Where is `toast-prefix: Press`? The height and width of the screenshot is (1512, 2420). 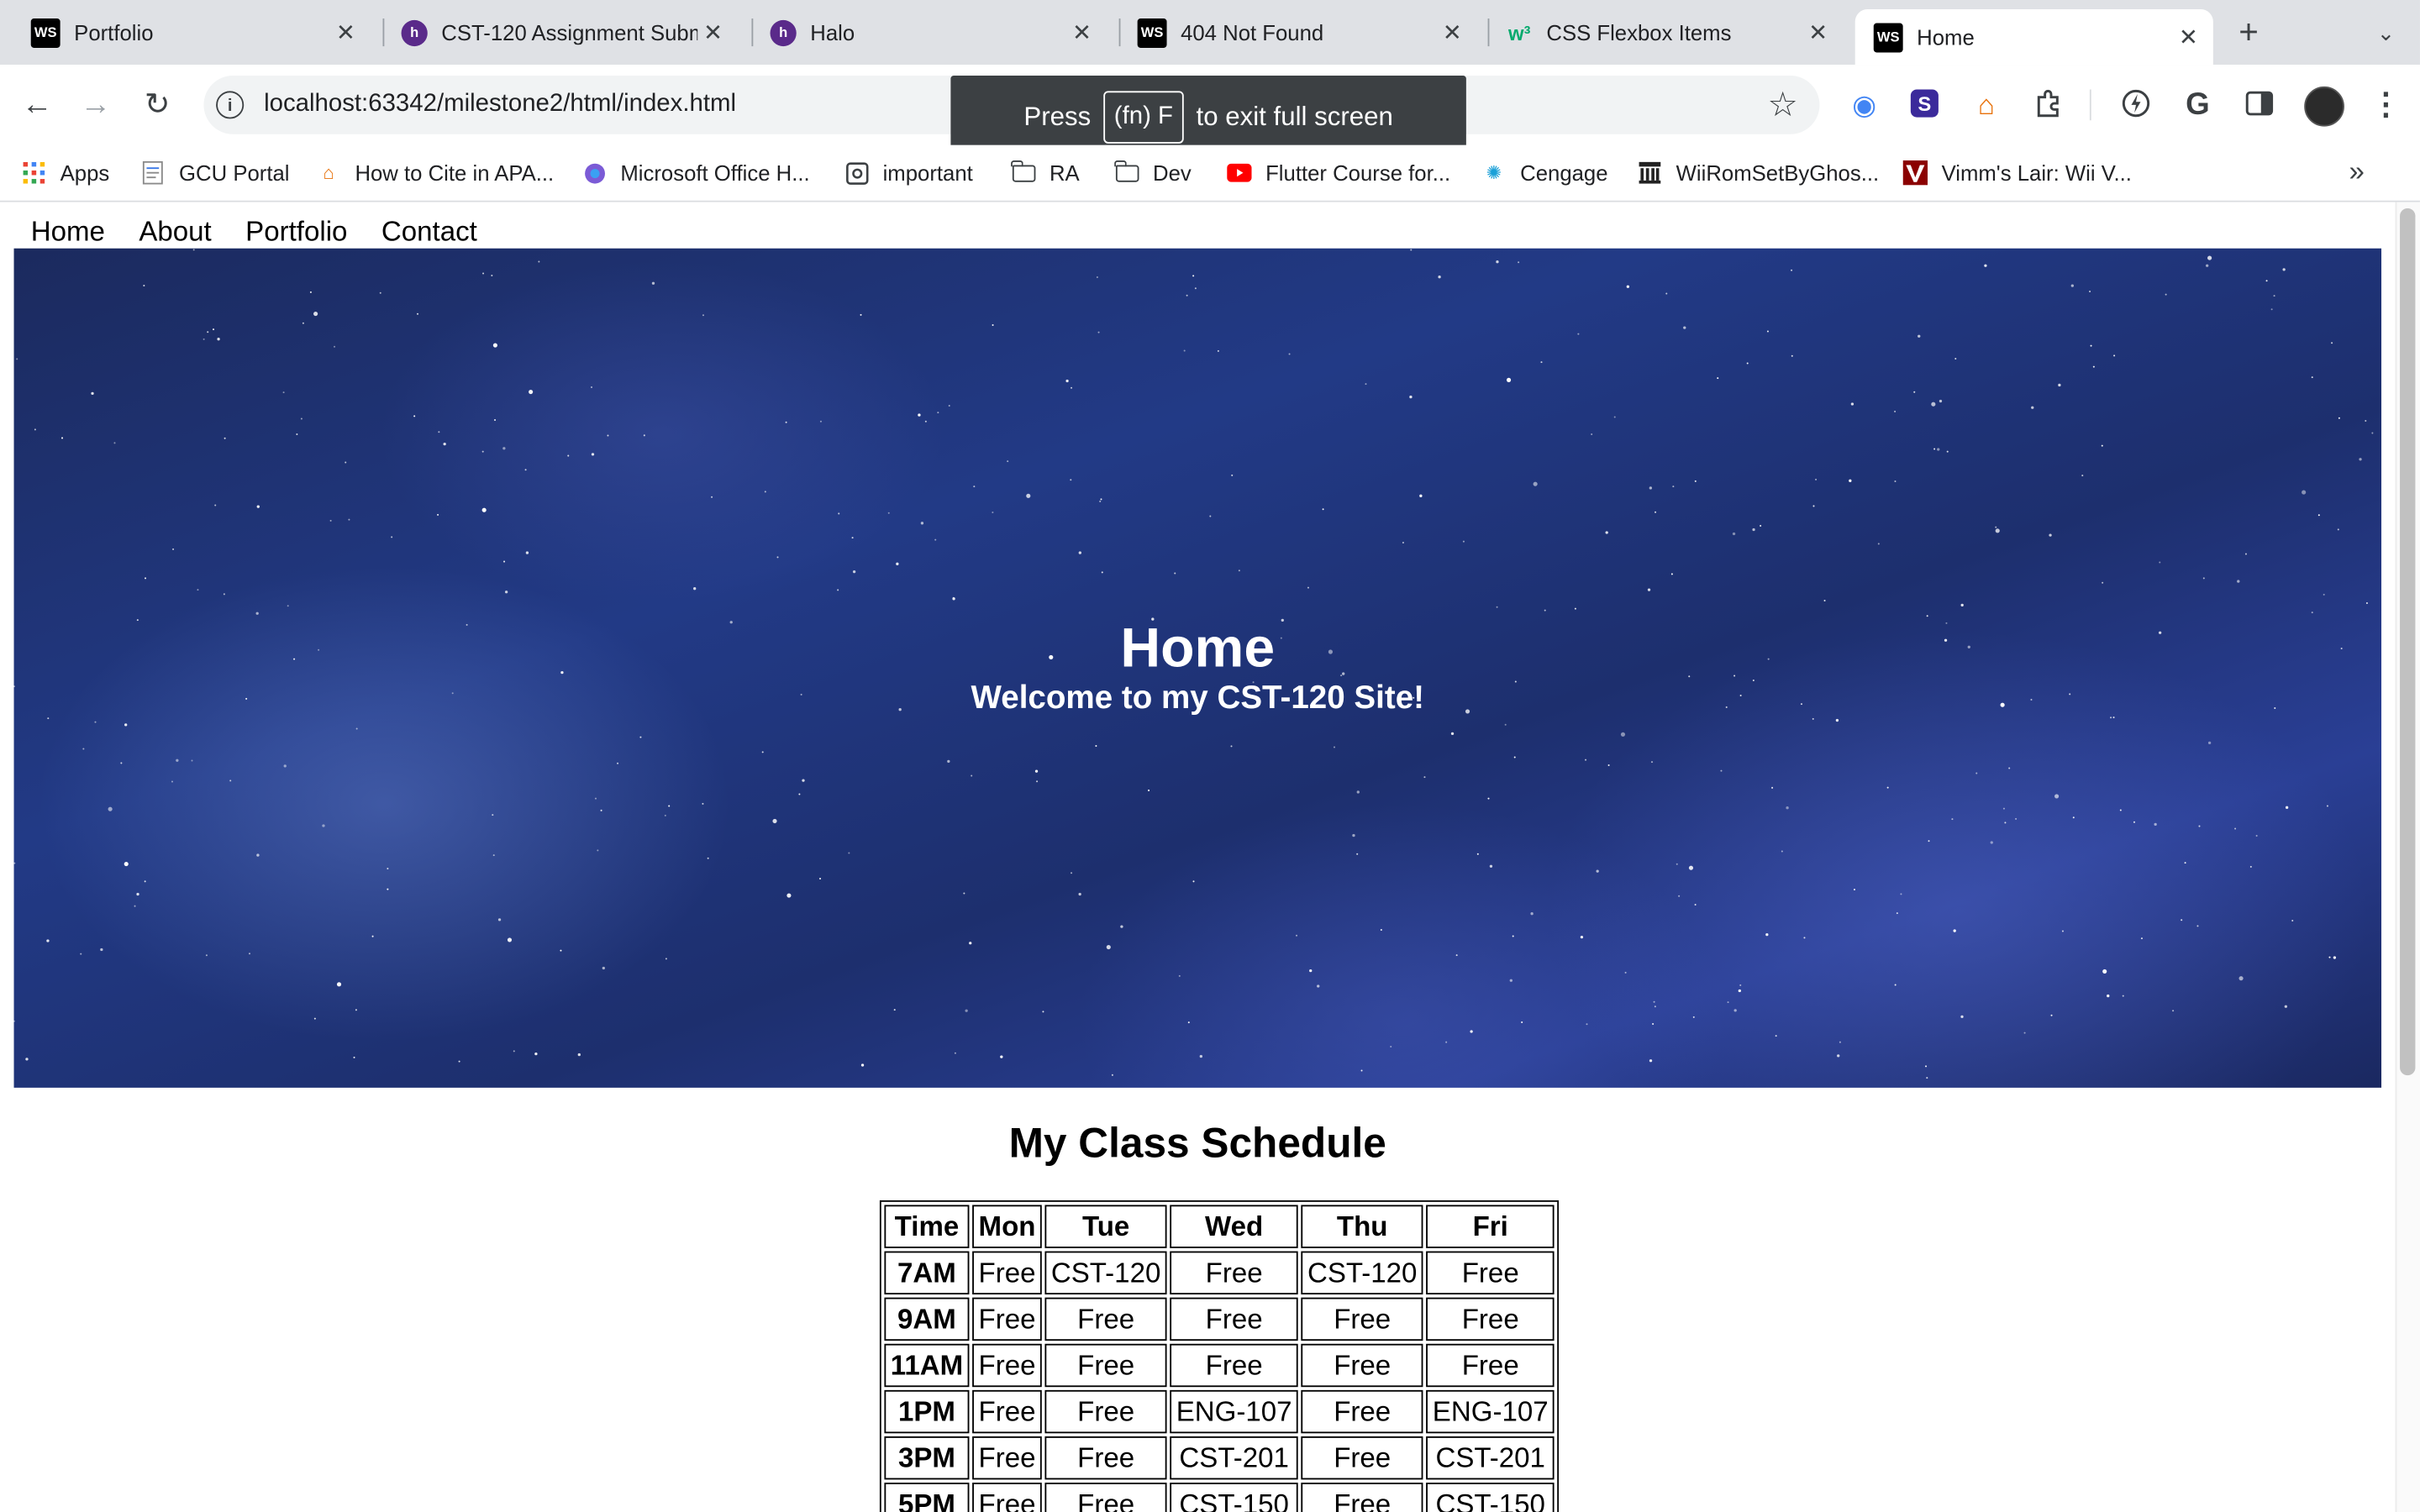
toast-prefix: Press is located at coordinates (1057, 116).